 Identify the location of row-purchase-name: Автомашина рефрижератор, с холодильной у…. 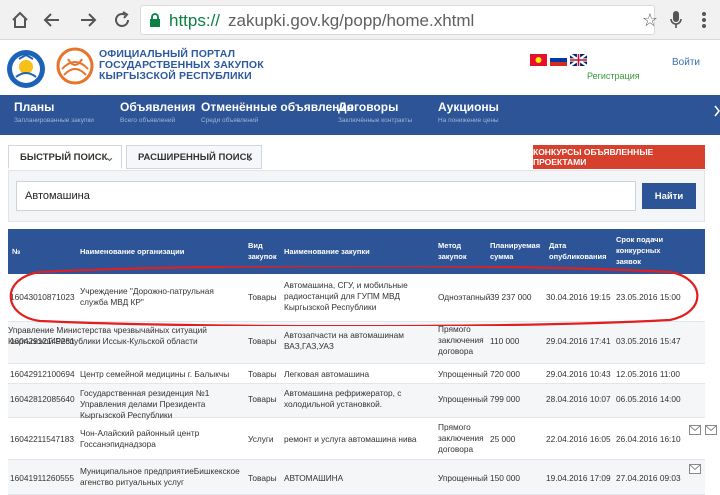
(343, 398).